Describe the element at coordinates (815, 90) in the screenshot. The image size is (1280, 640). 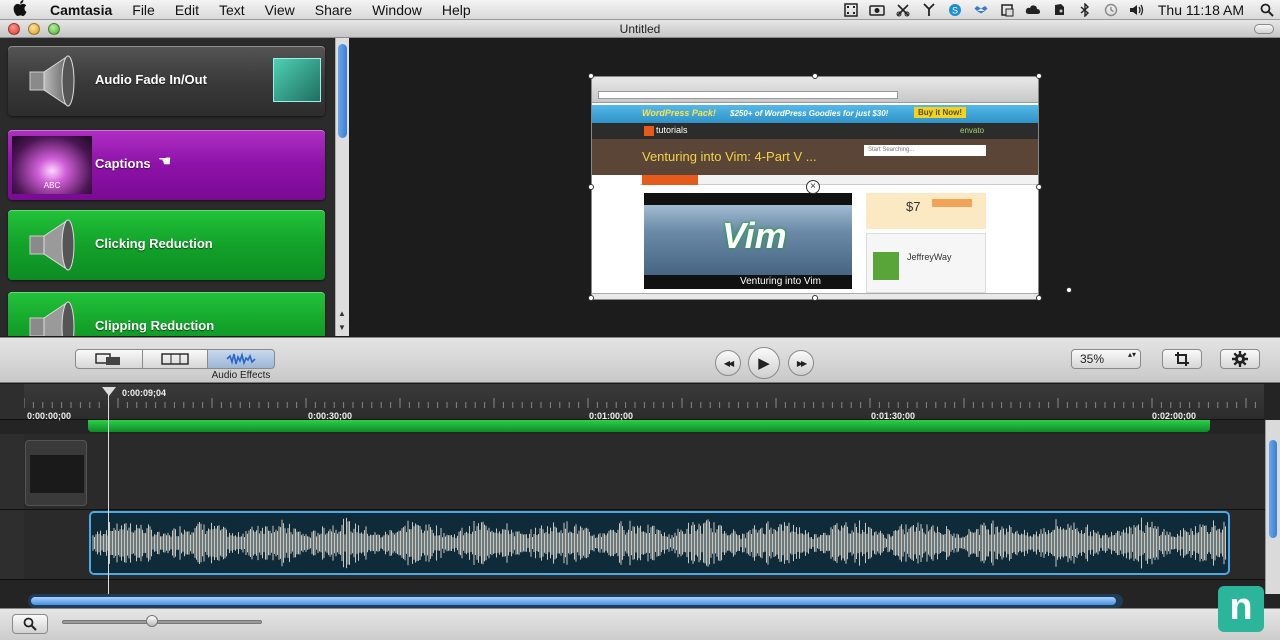
I see `browser-chrome` at that location.